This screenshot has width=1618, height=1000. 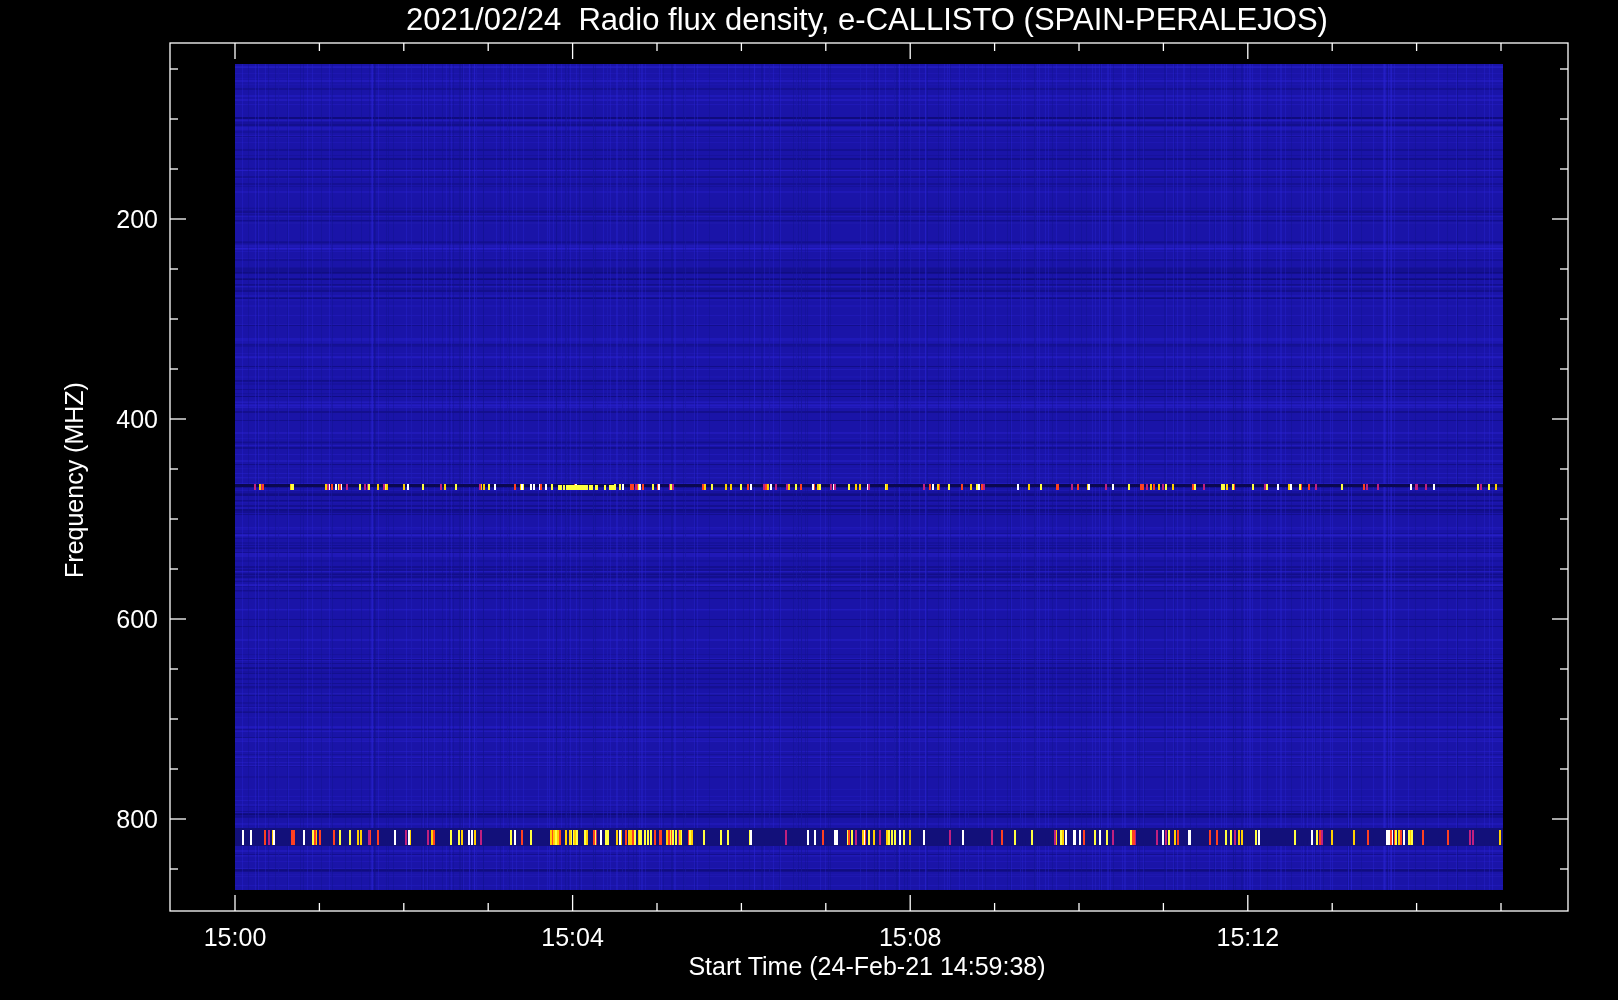 I want to click on y-tick-label: 600, so click(x=137, y=619).